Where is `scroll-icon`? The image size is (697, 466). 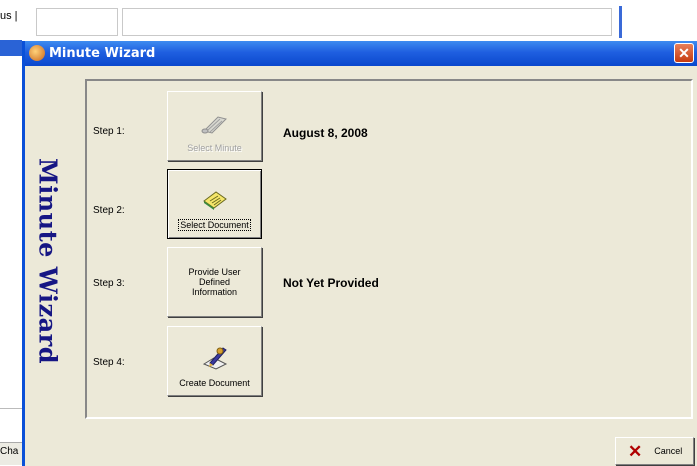
scroll-icon is located at coordinates (214, 125).